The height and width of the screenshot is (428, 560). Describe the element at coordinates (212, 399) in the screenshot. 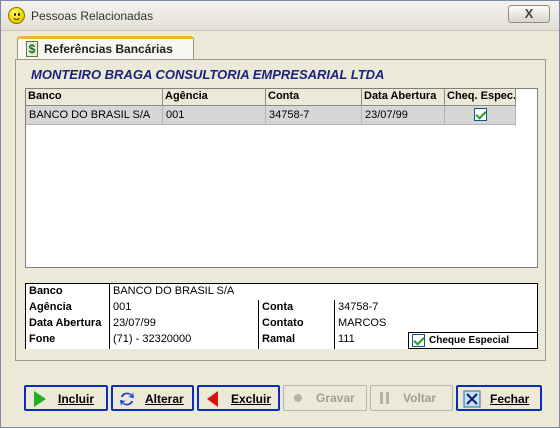

I see `back-arrow-icon` at that location.